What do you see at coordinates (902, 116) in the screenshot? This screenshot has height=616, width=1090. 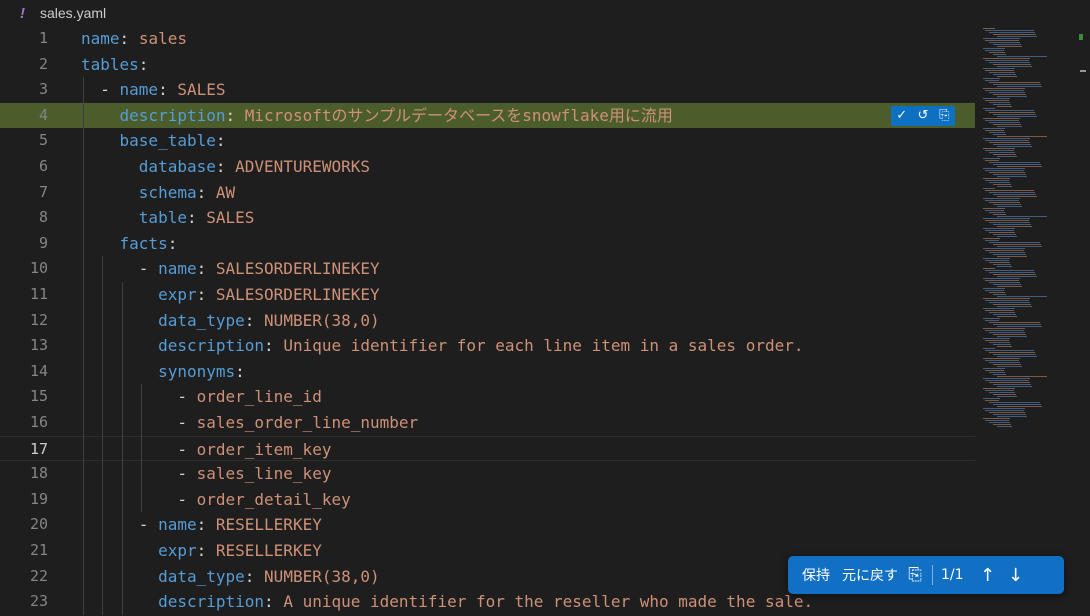 I see `accept-change-icon: ✓` at bounding box center [902, 116].